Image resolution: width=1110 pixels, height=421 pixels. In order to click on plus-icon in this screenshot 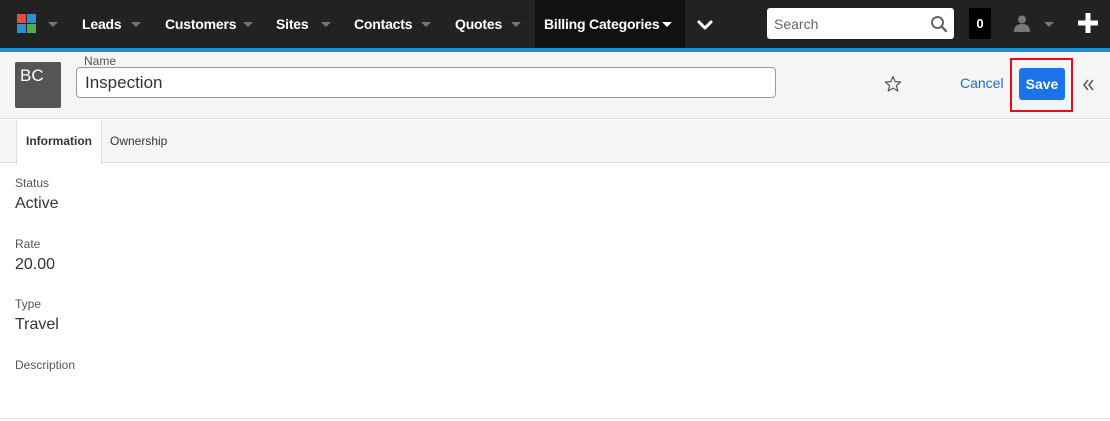, I will do `click(1088, 23)`.